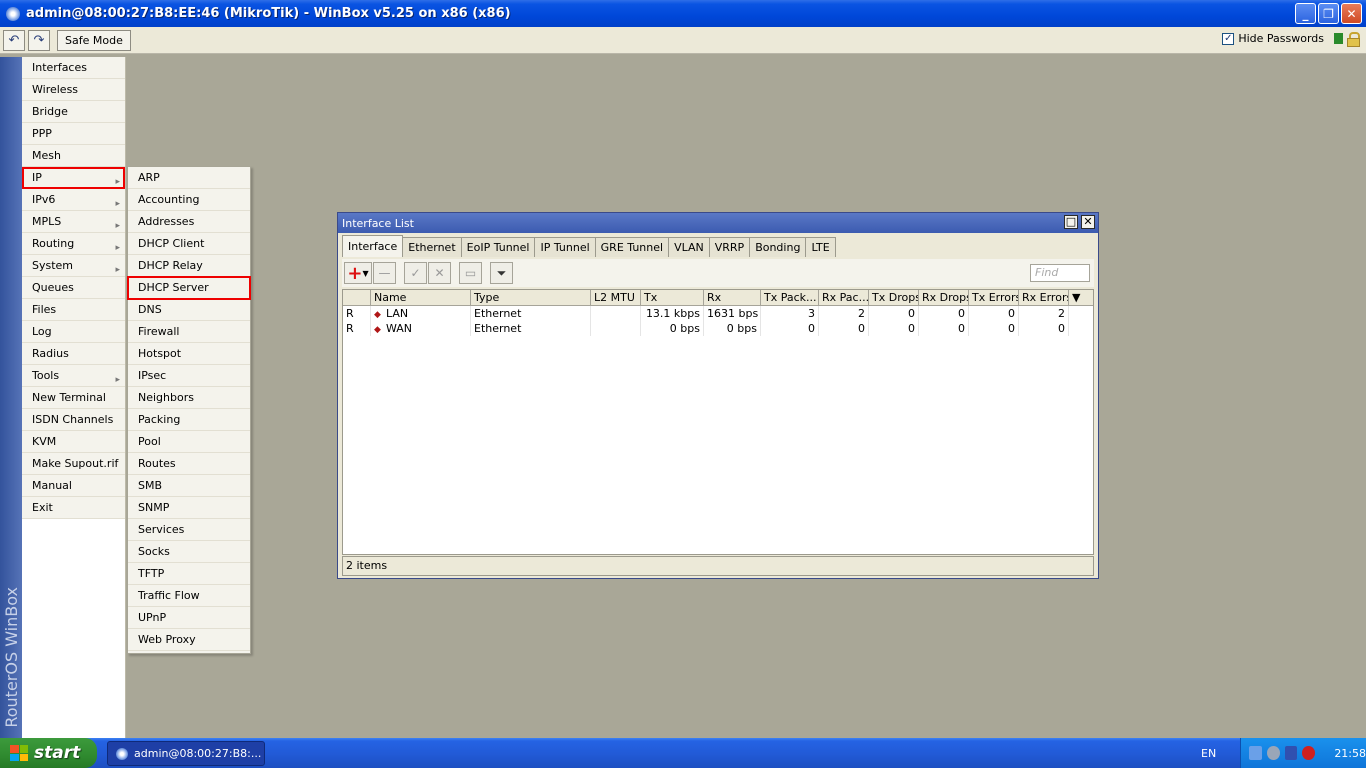 This screenshot has height=768, width=1366. I want to click on menu-item-routing: Routing ▸, so click(73, 244).